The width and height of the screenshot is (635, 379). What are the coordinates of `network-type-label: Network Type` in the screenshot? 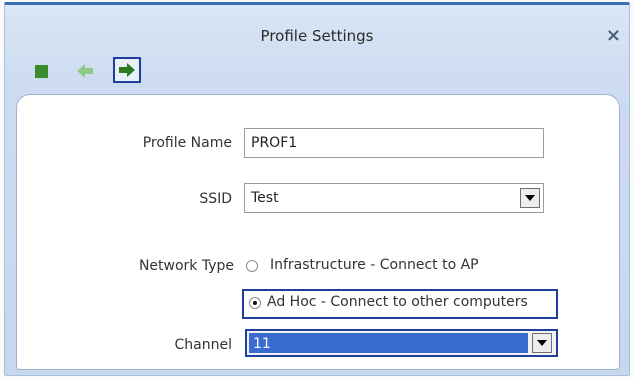 It's located at (186, 266).